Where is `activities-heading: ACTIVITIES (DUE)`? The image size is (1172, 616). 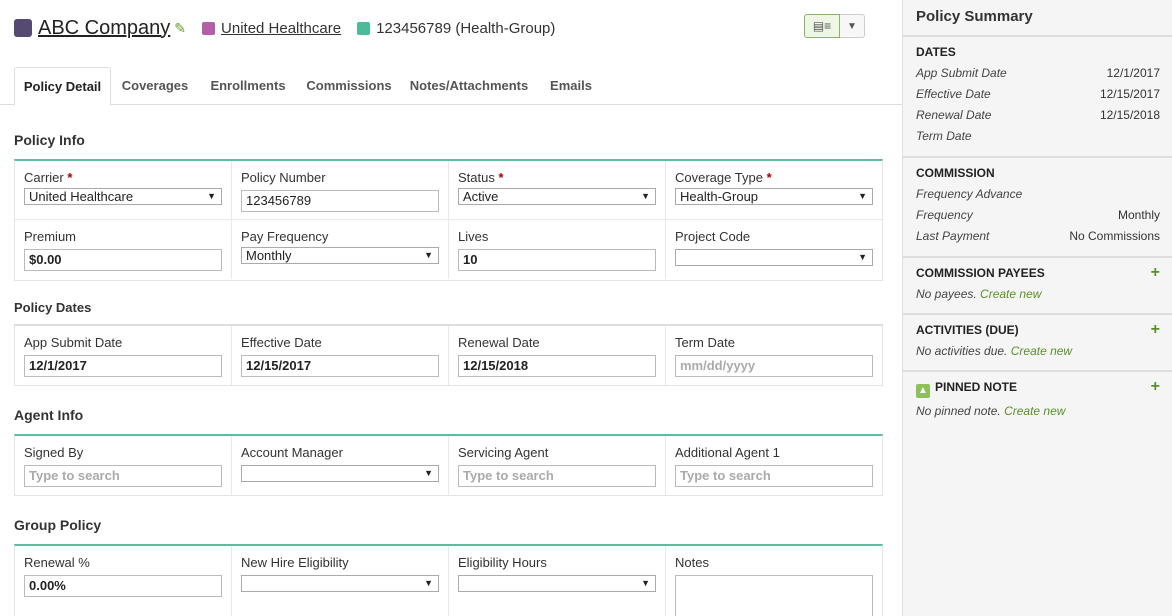 activities-heading: ACTIVITIES (DUE) is located at coordinates (967, 330).